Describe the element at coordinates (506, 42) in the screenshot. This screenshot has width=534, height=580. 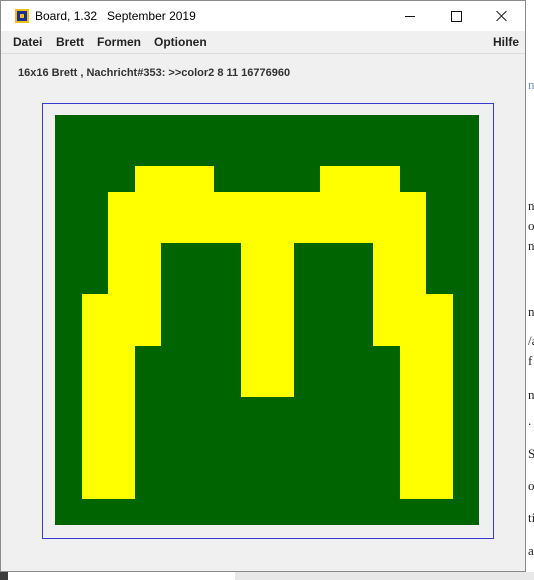
I see `menu-hilfe: Hilfe` at that location.